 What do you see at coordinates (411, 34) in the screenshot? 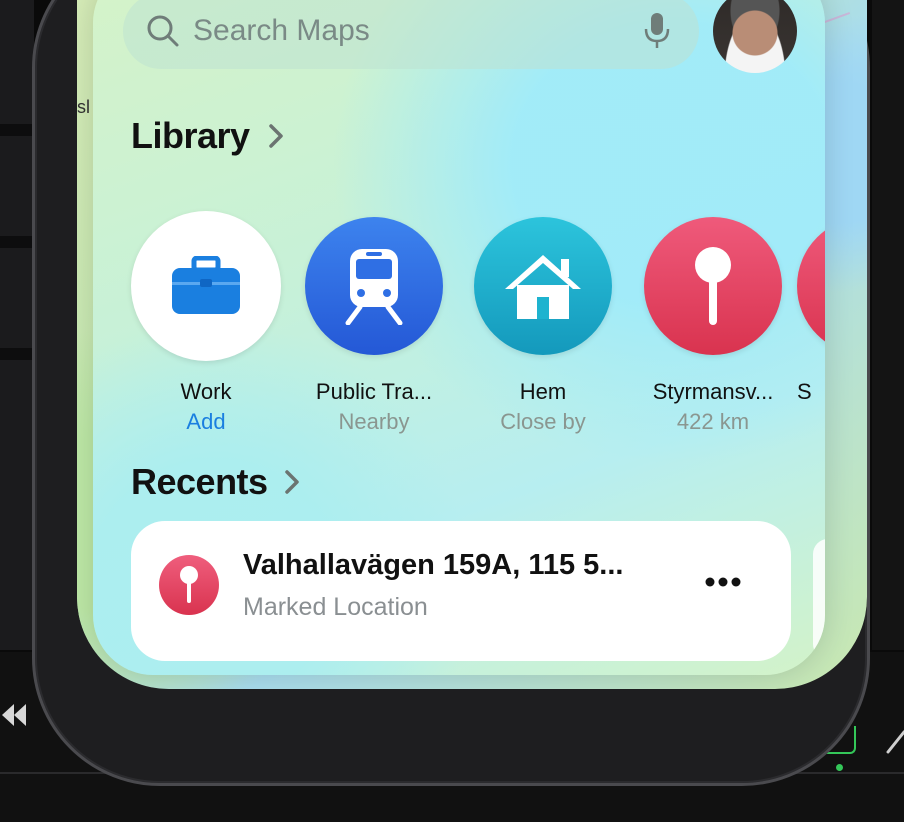
I see `search-bar: Search Maps` at bounding box center [411, 34].